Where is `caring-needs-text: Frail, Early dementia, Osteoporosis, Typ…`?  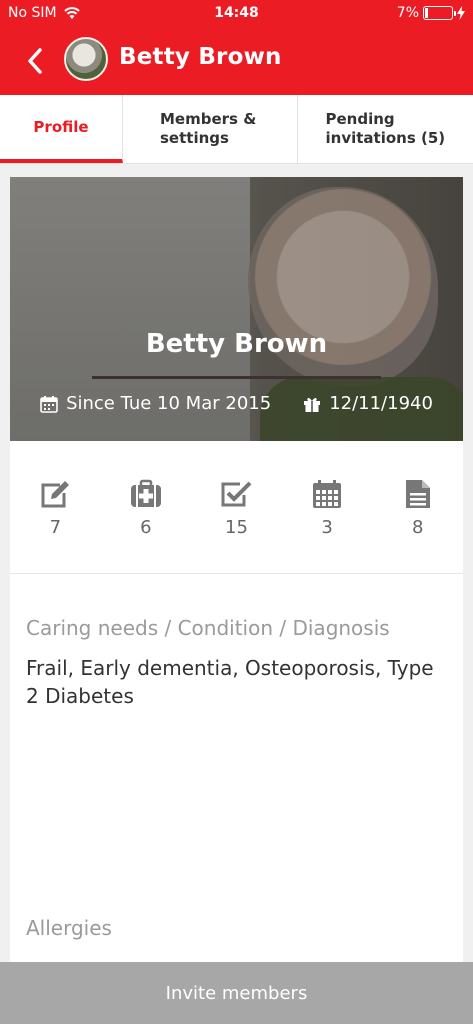
caring-needs-text: Frail, Early dementia, Osteoporosis, Typ… is located at coordinates (230, 682).